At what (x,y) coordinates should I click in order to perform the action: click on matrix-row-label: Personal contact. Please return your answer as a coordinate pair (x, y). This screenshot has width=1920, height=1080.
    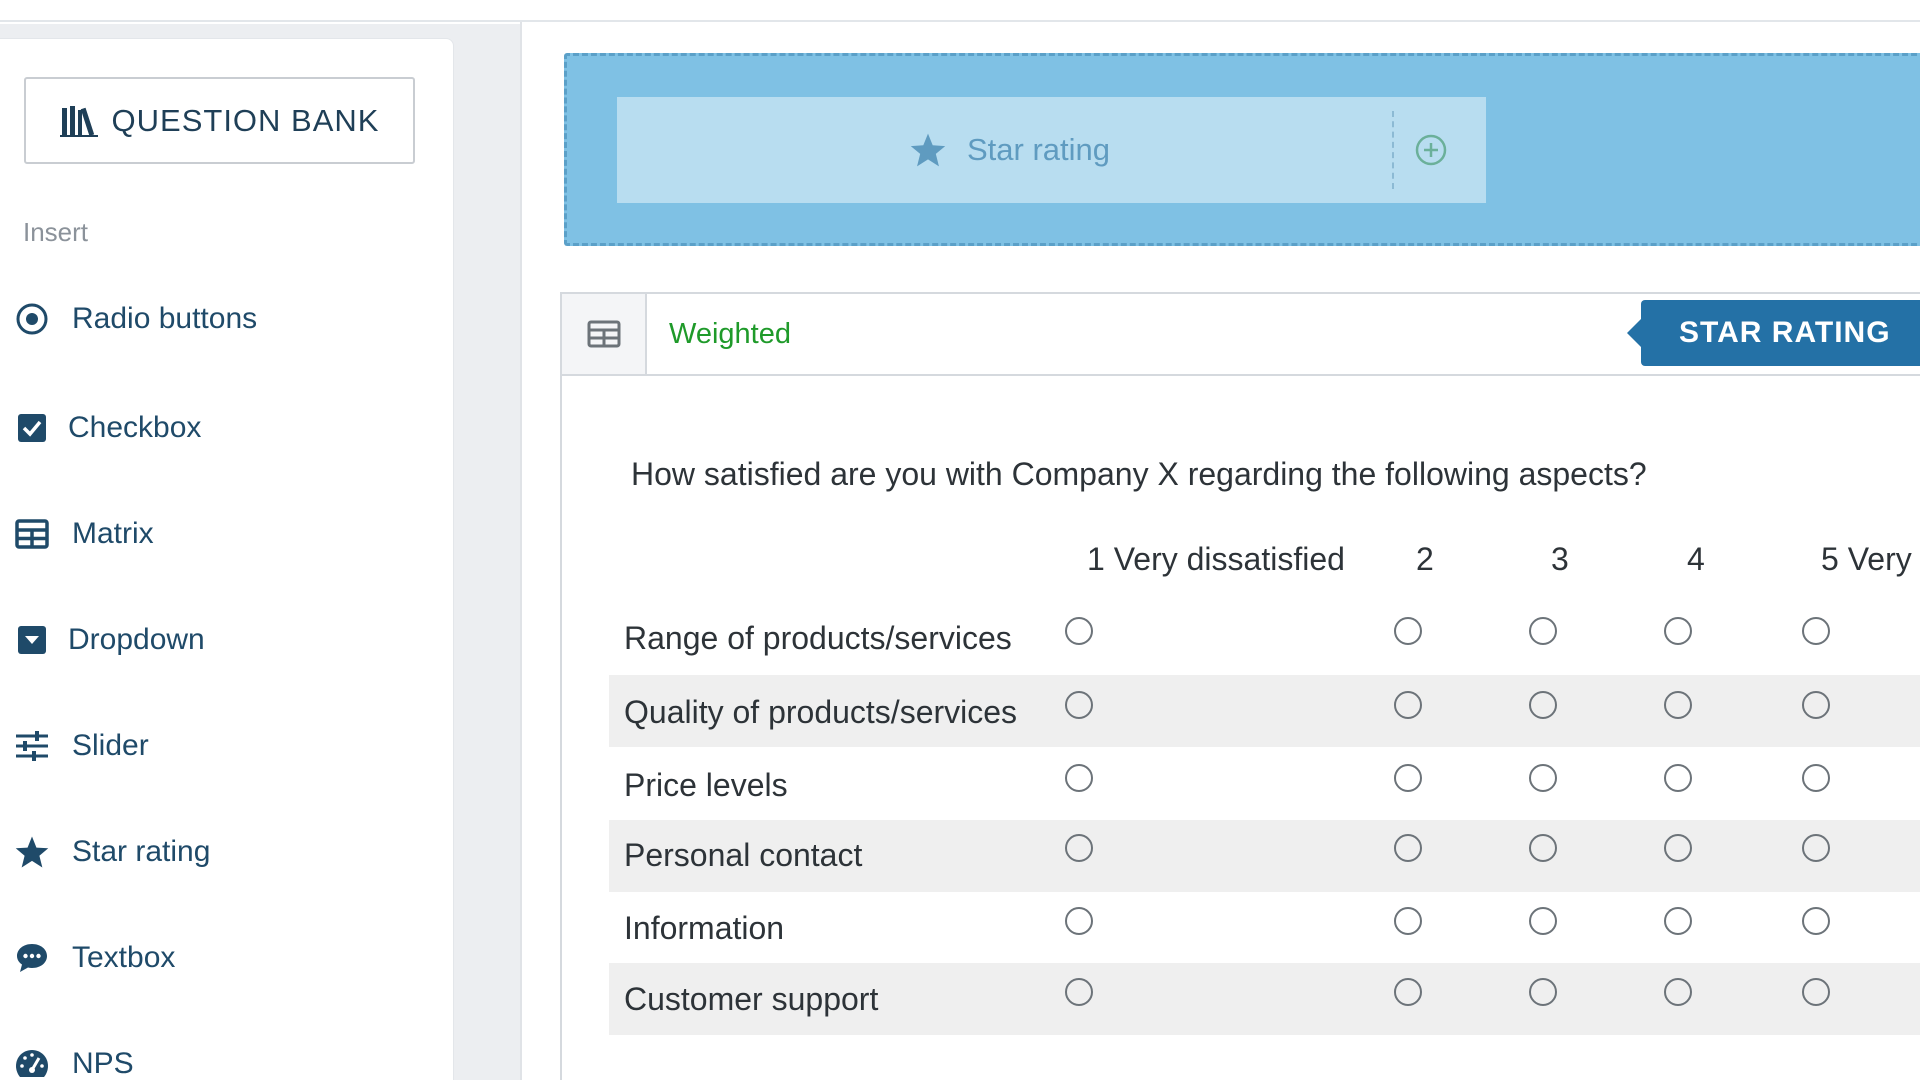
    Looking at the image, I should click on (743, 855).